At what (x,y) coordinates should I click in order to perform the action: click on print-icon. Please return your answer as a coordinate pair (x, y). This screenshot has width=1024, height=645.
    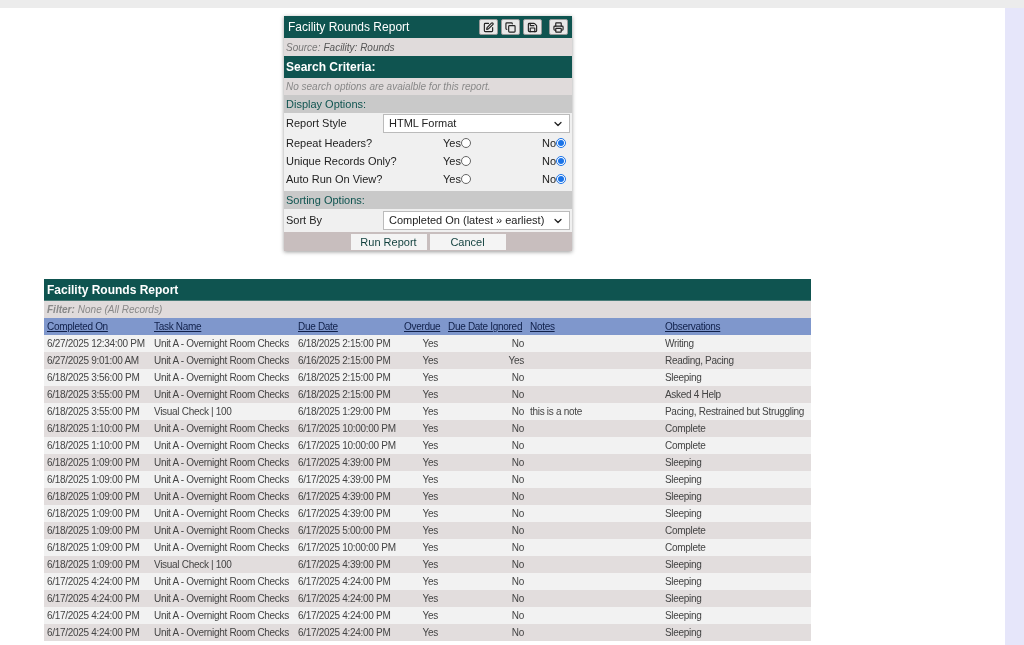
    Looking at the image, I should click on (558, 27).